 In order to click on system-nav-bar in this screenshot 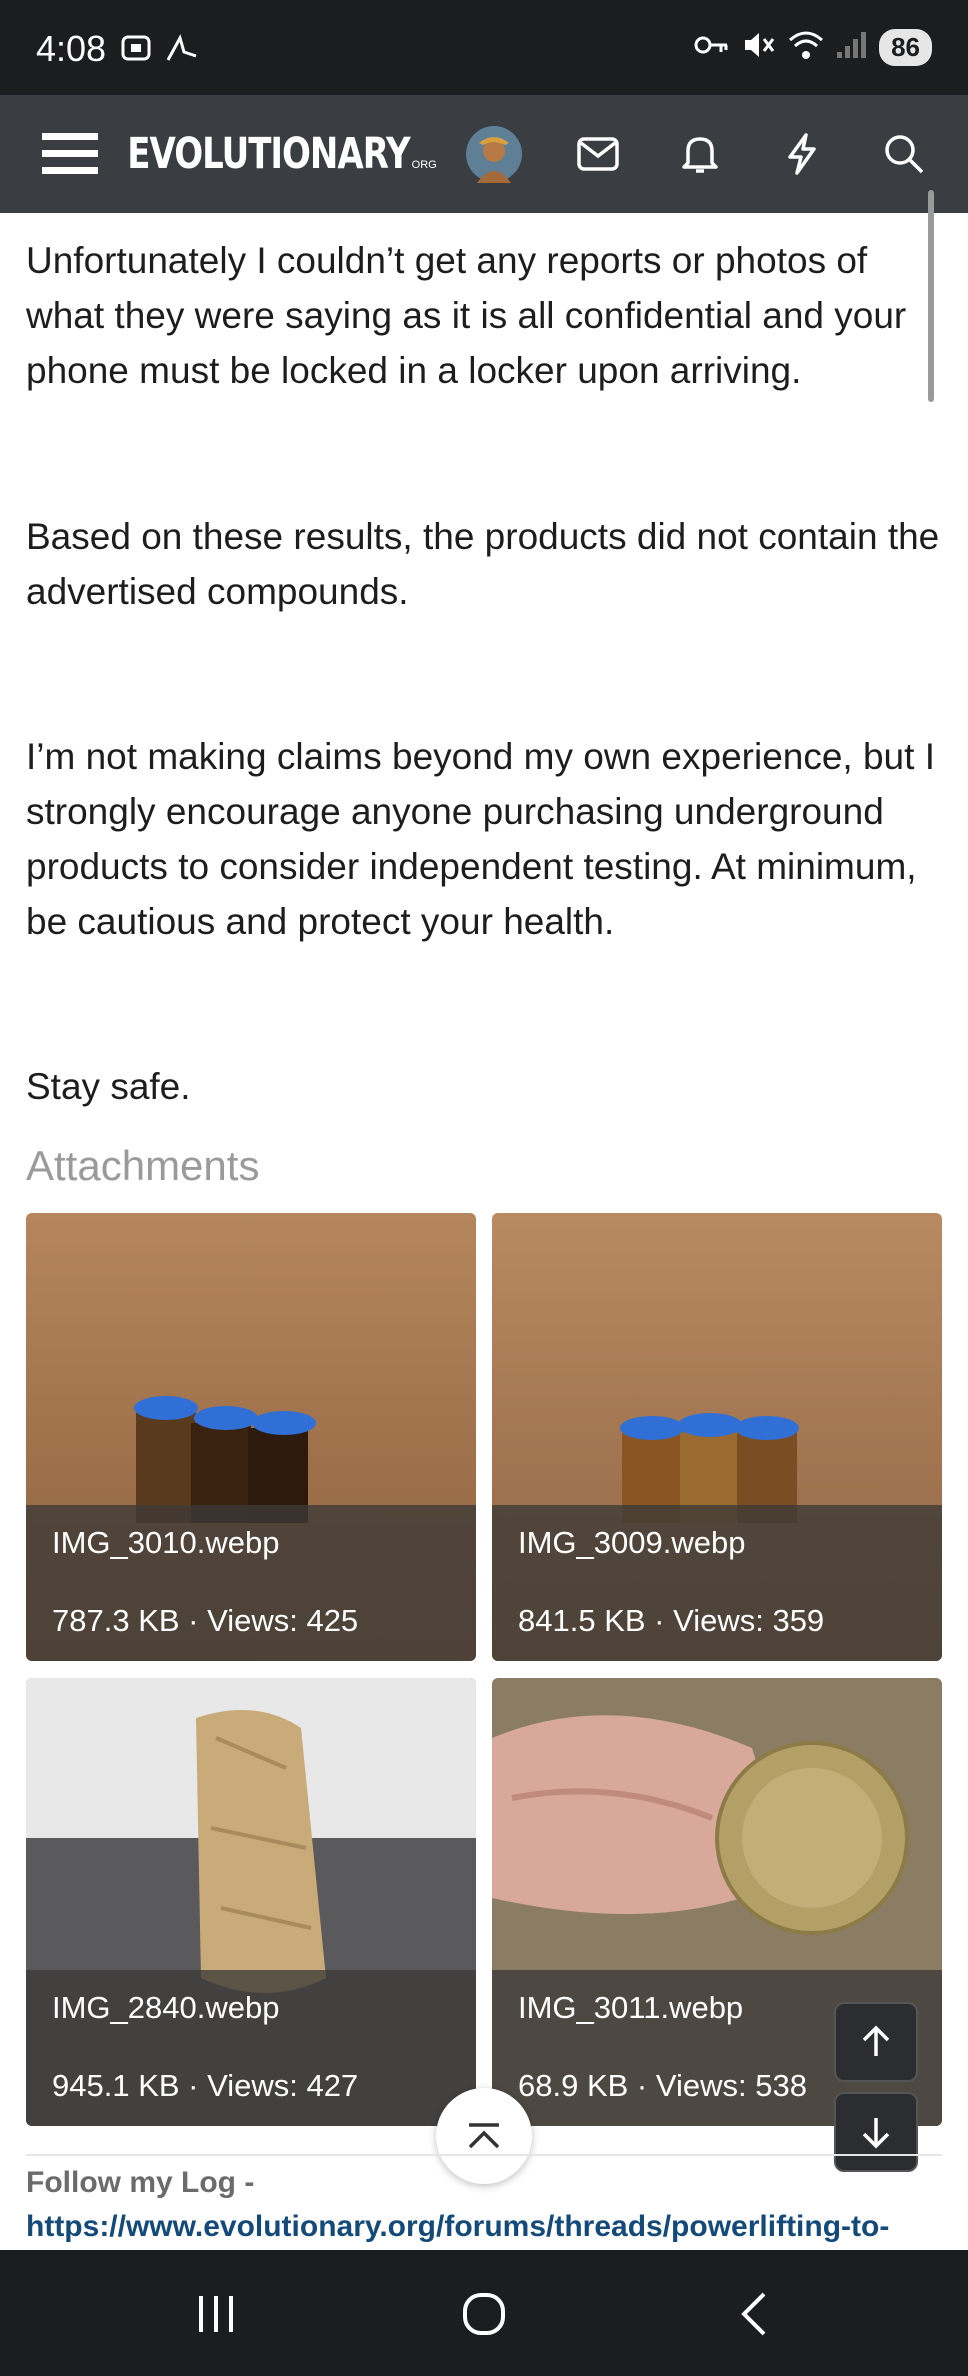, I will do `click(484, 2313)`.